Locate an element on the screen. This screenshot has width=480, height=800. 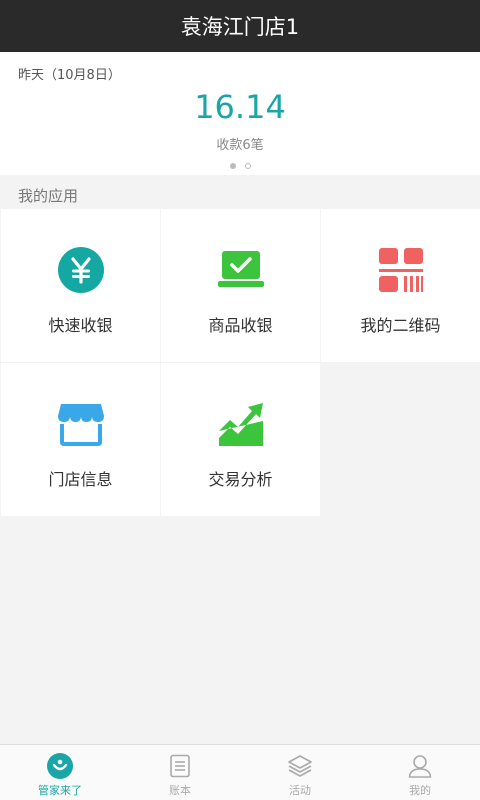
app-label: 快速收银 is located at coordinates (80, 325).